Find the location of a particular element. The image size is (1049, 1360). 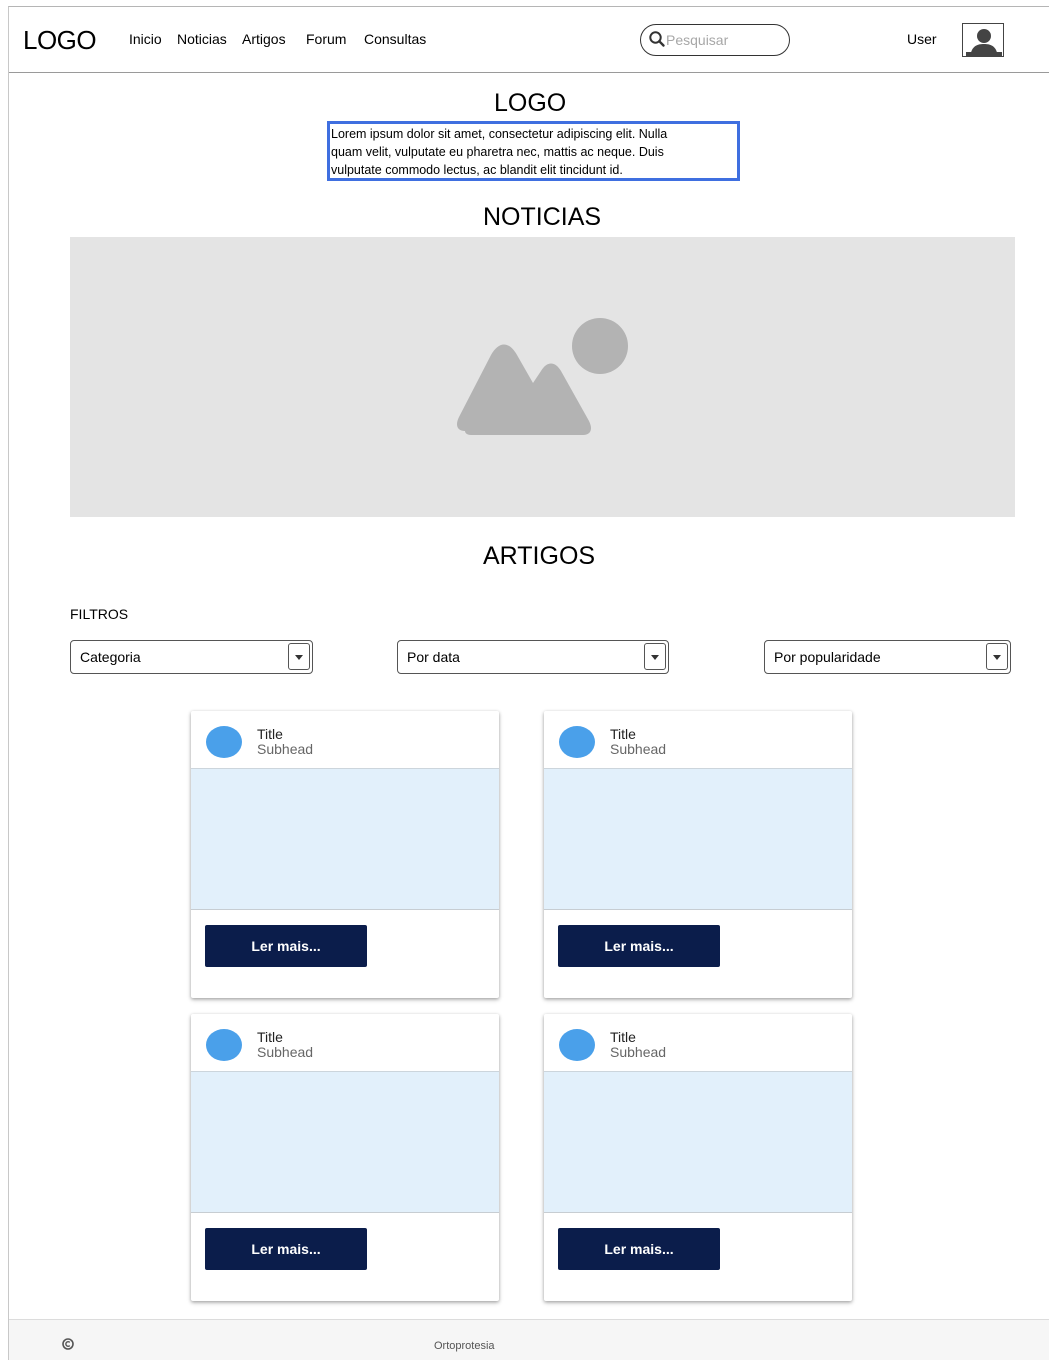

nav-inicio: Inicio is located at coordinates (145, 39).